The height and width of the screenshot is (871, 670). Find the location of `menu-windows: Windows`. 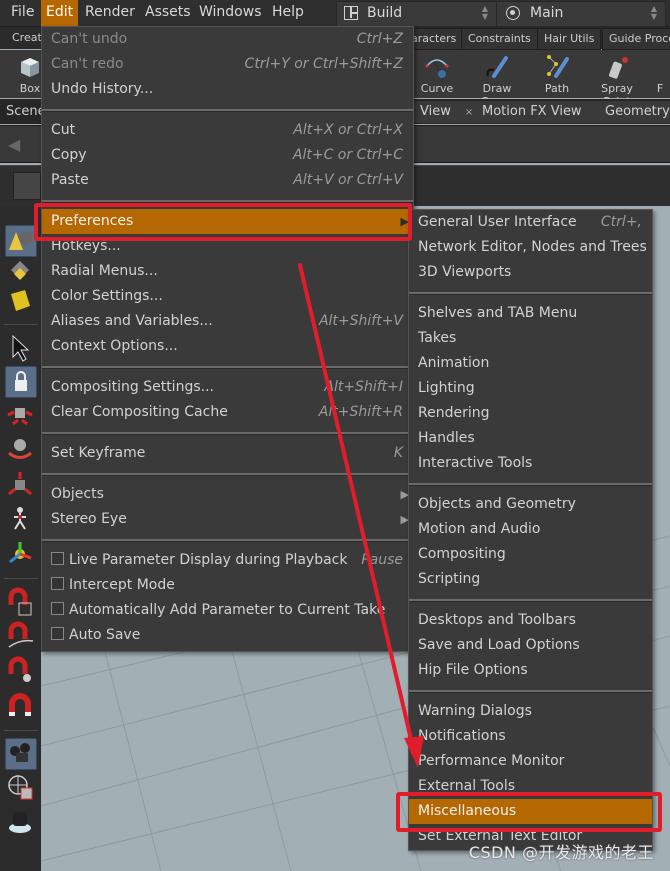

menu-windows: Windows is located at coordinates (230, 13).